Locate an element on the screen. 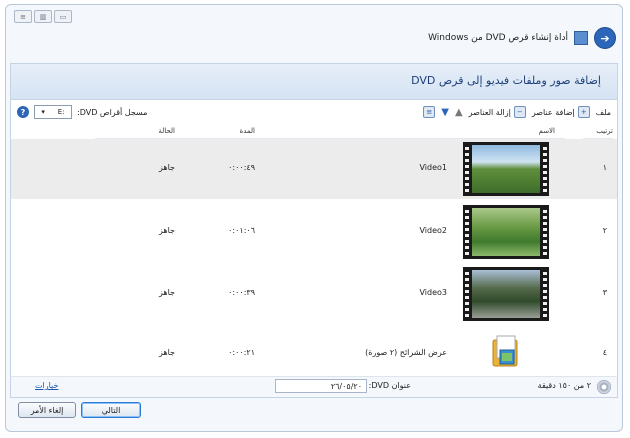 This screenshot has height=438, width=630. row-order: ٢ is located at coordinates (604, 230).